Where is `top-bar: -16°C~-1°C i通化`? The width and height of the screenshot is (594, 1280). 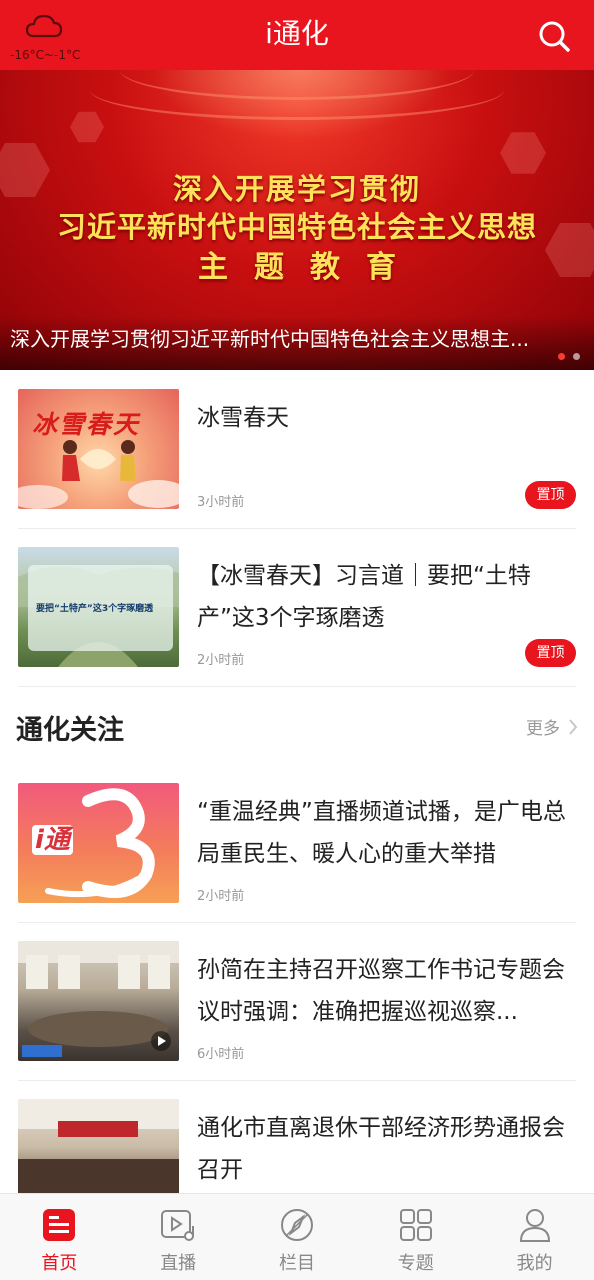
top-bar: -16°C~-1°C i通化 is located at coordinates (297, 35).